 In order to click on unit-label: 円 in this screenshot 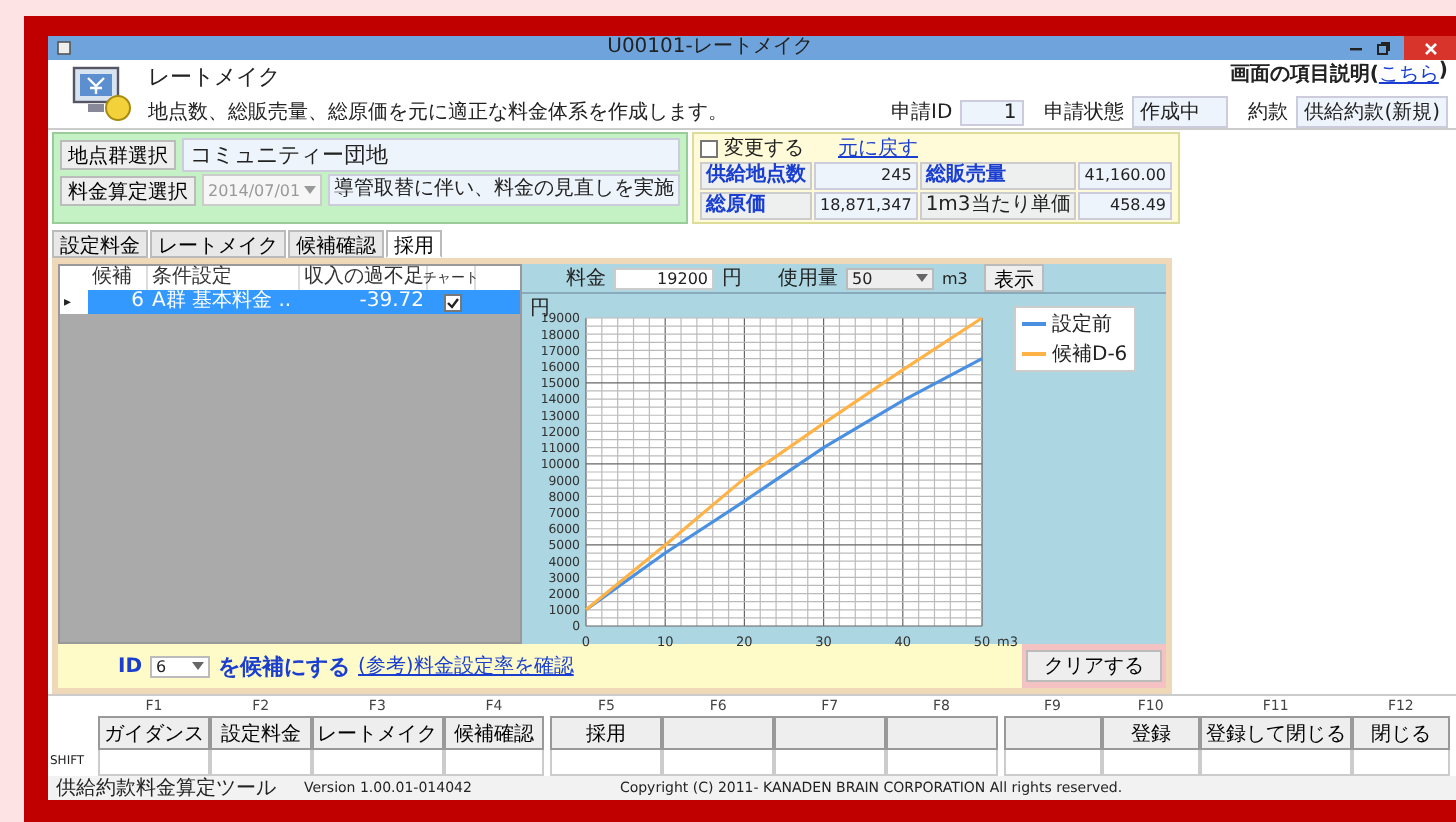, I will do `click(732, 279)`.